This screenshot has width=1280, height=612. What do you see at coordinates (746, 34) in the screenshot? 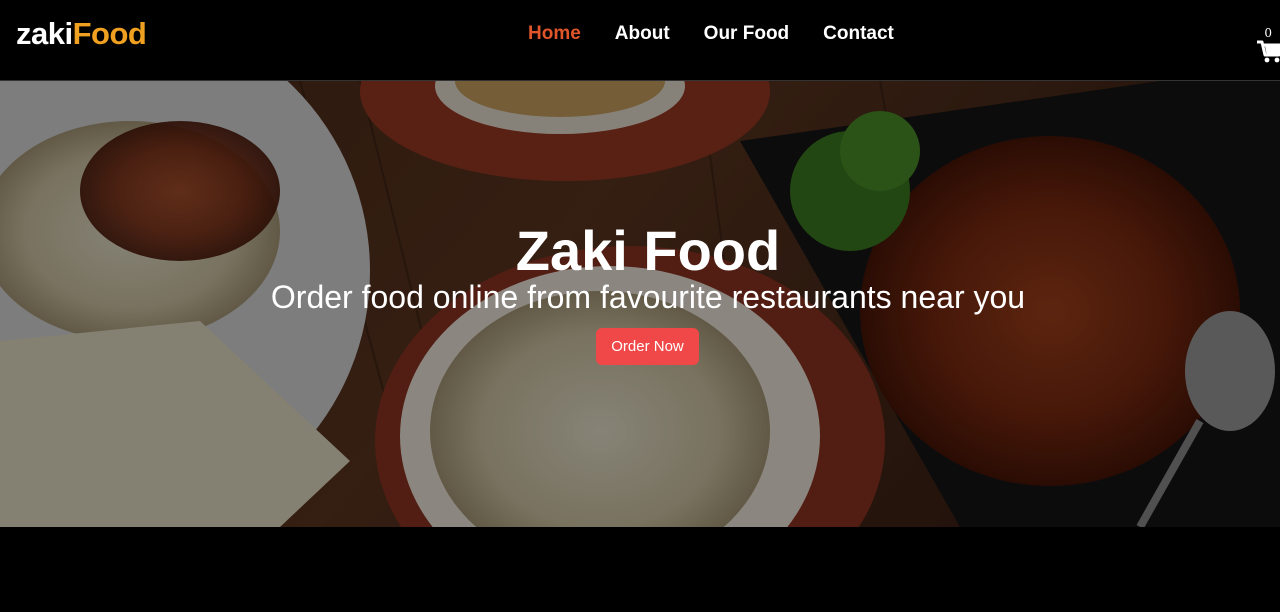
I see `nav-our-food: Our Food` at bounding box center [746, 34].